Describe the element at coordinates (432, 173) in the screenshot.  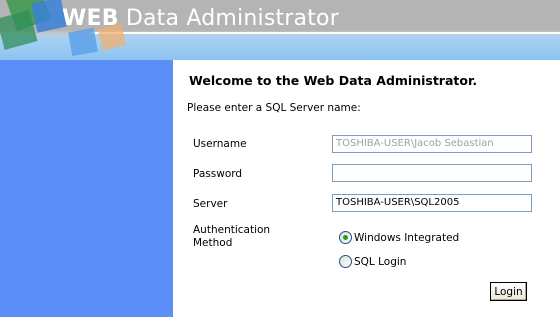
I see `password-field` at that location.